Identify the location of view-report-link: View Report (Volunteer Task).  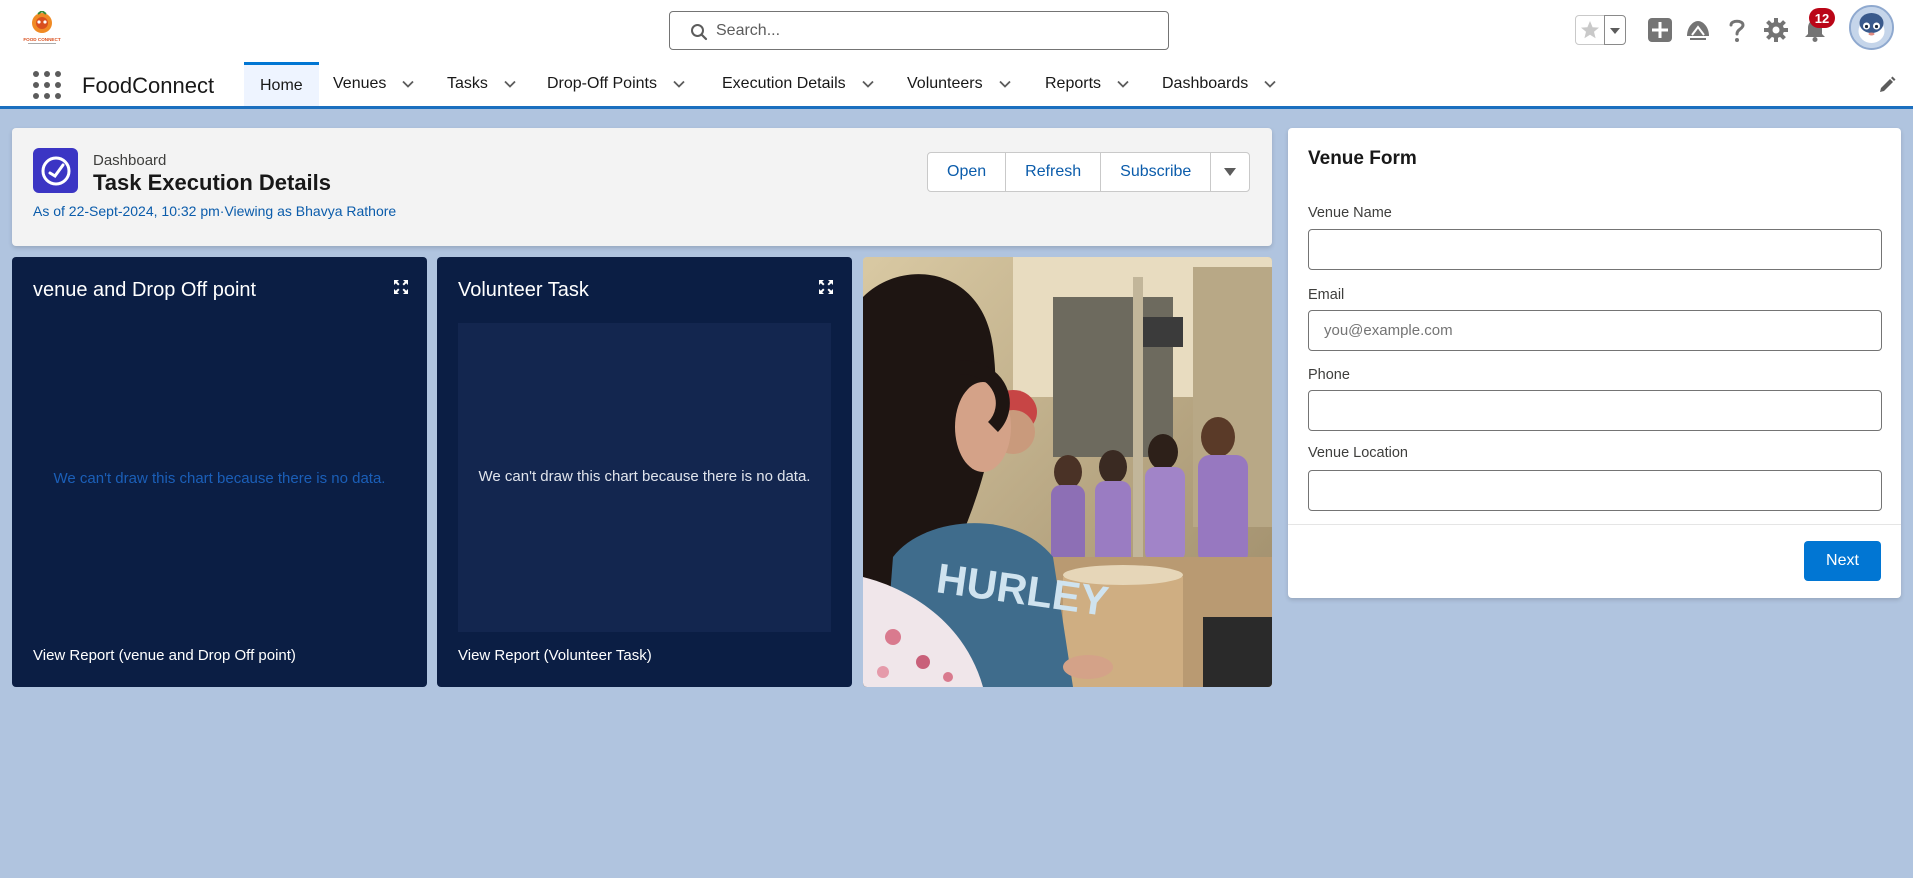
(555, 655).